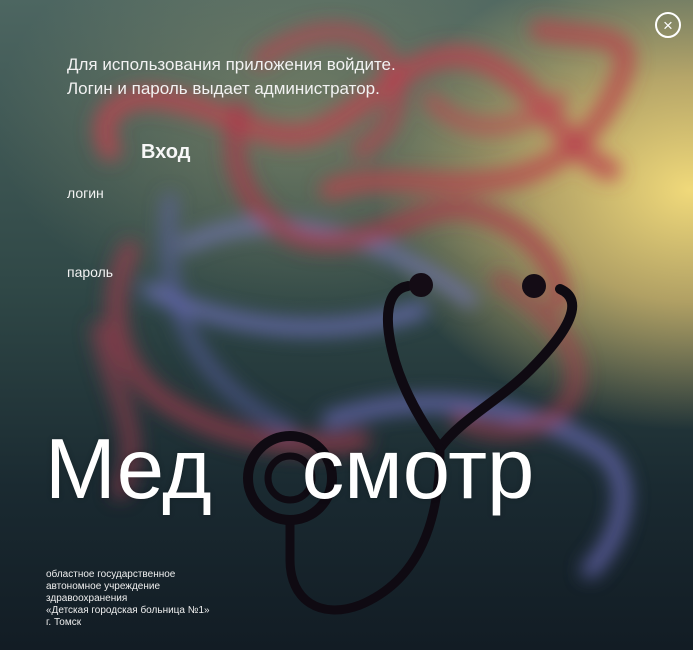  I want to click on stethoscope-earpieces, so click(477, 285).